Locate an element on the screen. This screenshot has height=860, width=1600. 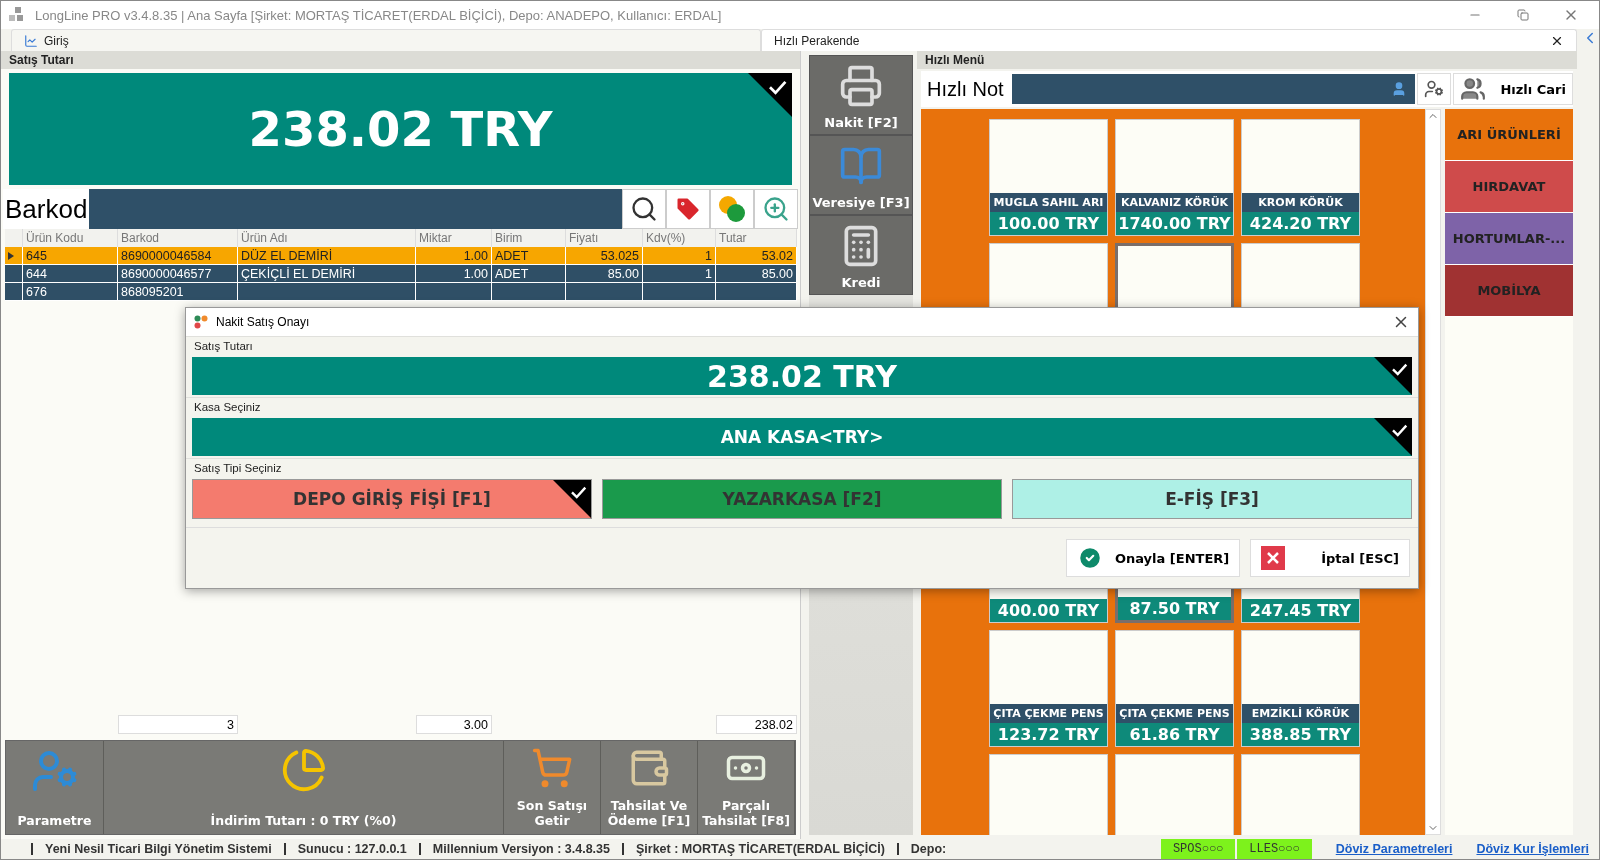
product-price: 100.00 TRY is located at coordinates (1048, 223).